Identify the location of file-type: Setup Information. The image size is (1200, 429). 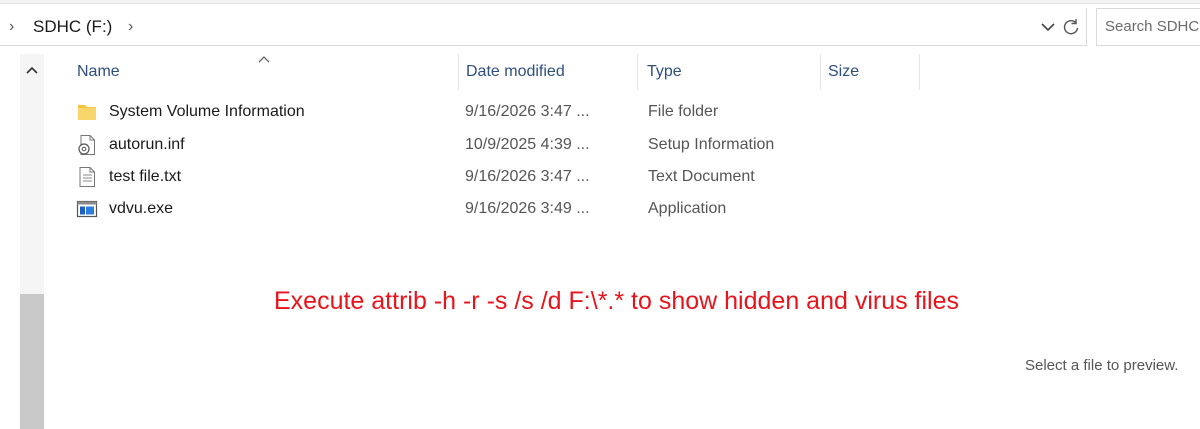
(711, 144).